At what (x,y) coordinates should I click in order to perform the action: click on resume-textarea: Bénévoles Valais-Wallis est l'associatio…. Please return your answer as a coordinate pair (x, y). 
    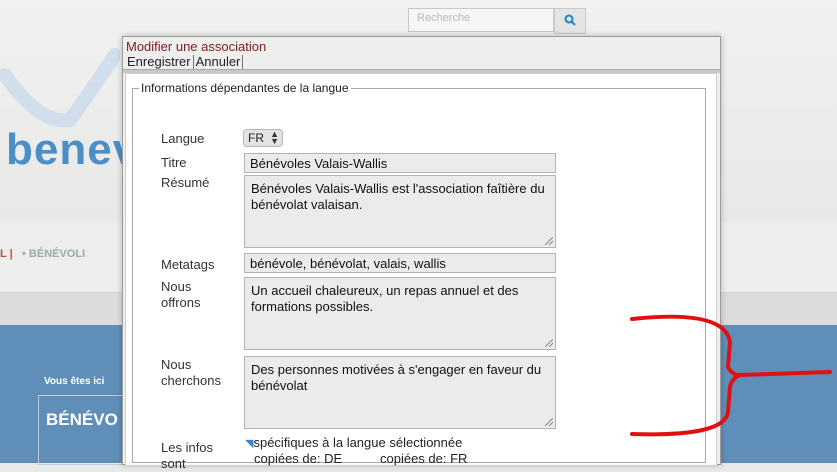
    Looking at the image, I should click on (400, 211).